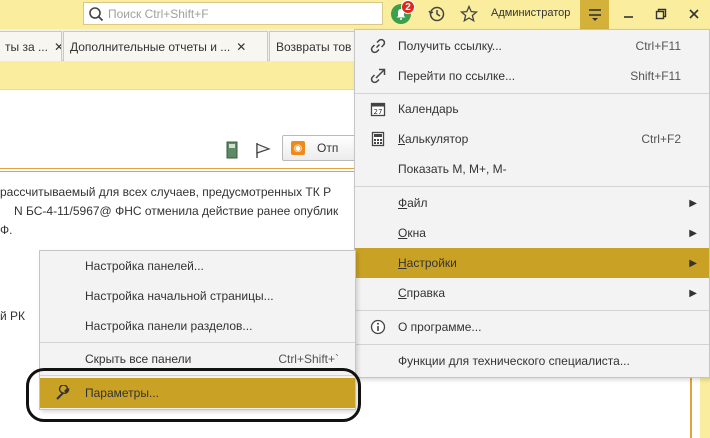 The height and width of the screenshot is (438, 710). I want to click on close-window-button, so click(694, 14).